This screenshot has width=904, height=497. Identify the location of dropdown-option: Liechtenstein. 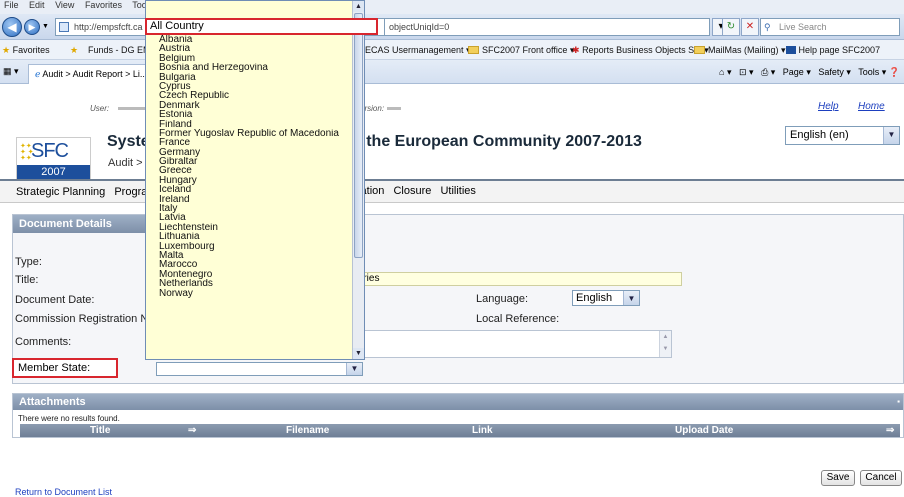
(248, 227).